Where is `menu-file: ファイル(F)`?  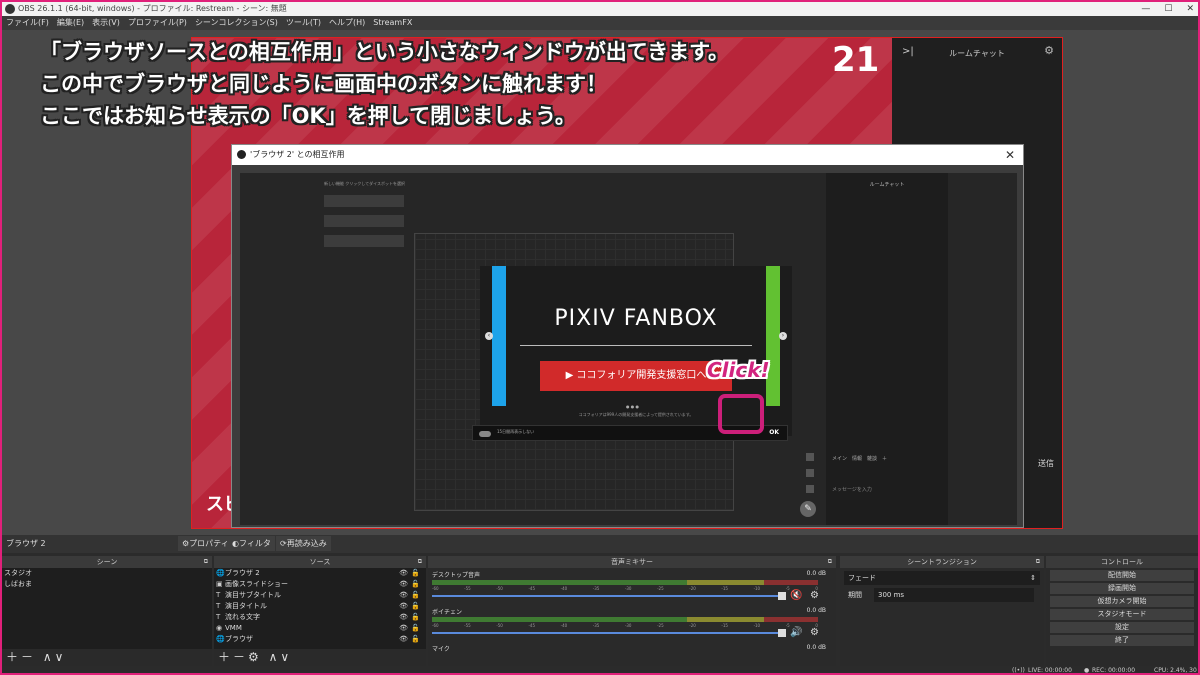
menu-file: ファイル(F) is located at coordinates (27, 23).